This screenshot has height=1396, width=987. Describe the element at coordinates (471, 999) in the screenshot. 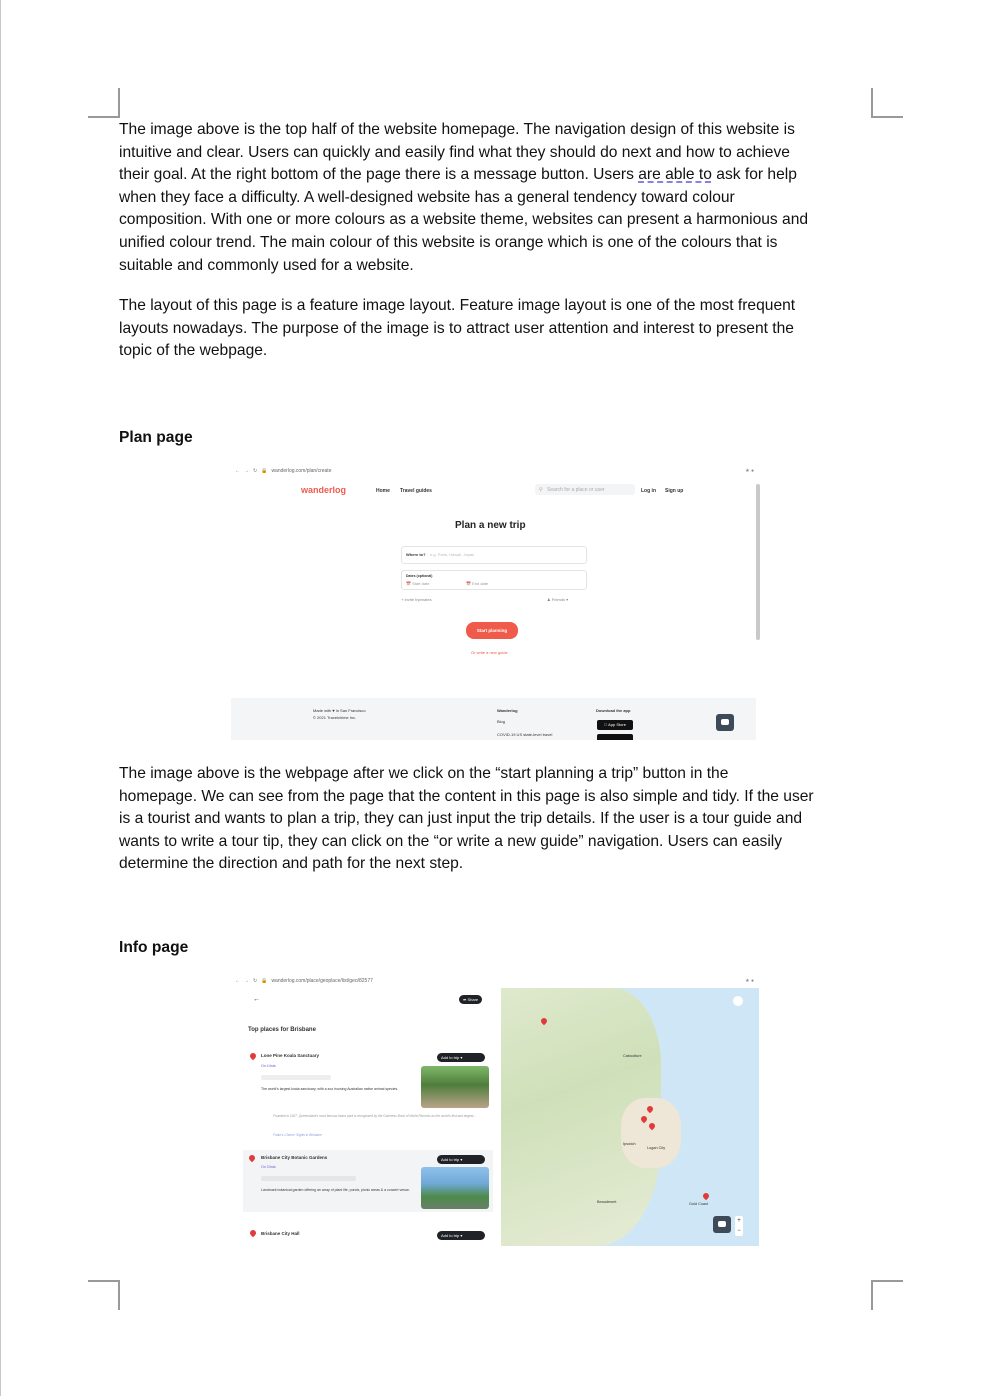

I see `share-button: ➦ Share` at that location.